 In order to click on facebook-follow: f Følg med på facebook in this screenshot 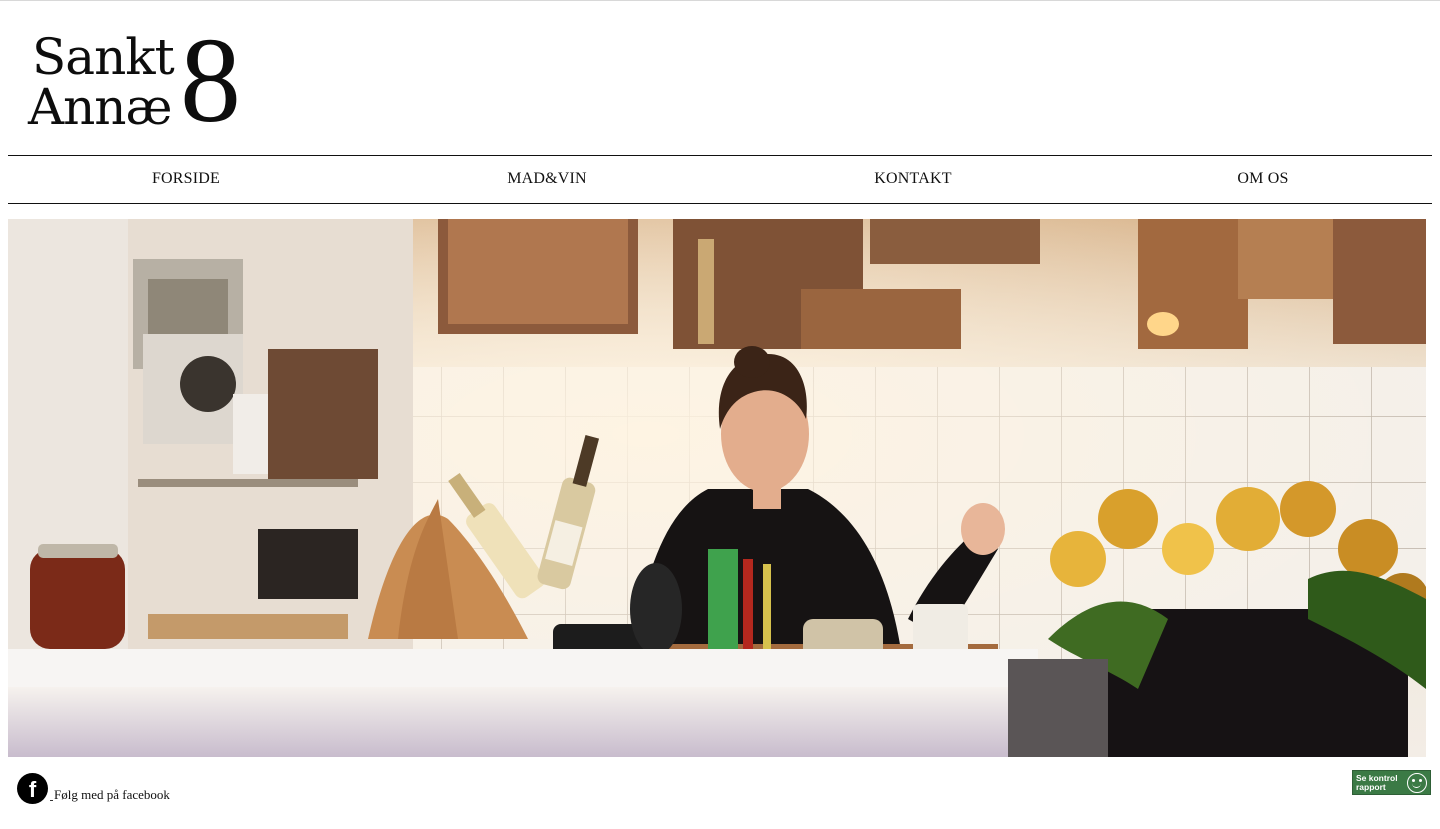, I will do `click(93, 787)`.